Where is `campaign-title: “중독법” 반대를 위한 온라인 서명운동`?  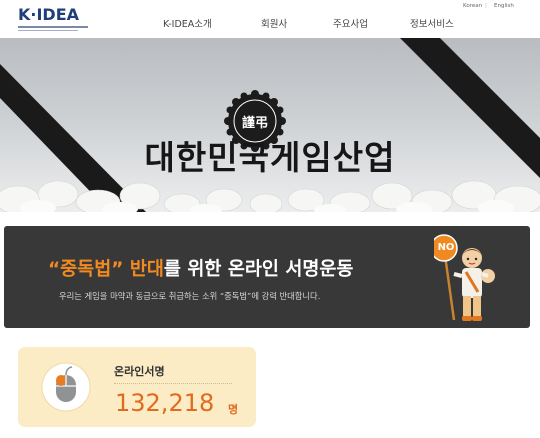
campaign-title: “중독법” 반대를 위한 온라인 서명운동 is located at coordinates (200, 268).